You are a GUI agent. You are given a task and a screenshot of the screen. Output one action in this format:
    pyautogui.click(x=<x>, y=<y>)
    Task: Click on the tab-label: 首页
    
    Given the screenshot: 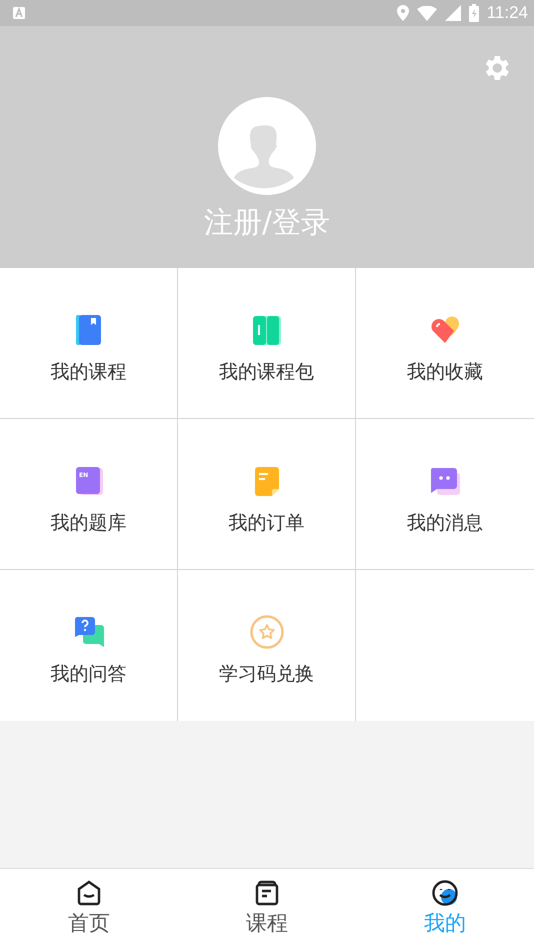 What is the action you would take?
    pyautogui.click(x=89, y=923)
    